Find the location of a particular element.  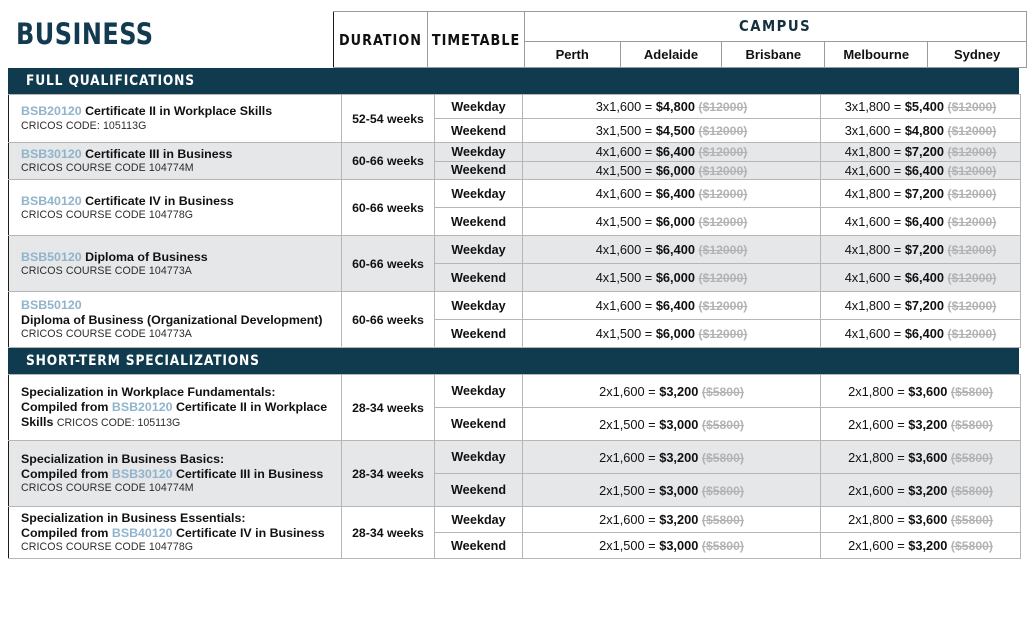

price-cell-melbourne-sydney: 4x1,600 = $6,400 ($12000) is located at coordinates (920, 334).